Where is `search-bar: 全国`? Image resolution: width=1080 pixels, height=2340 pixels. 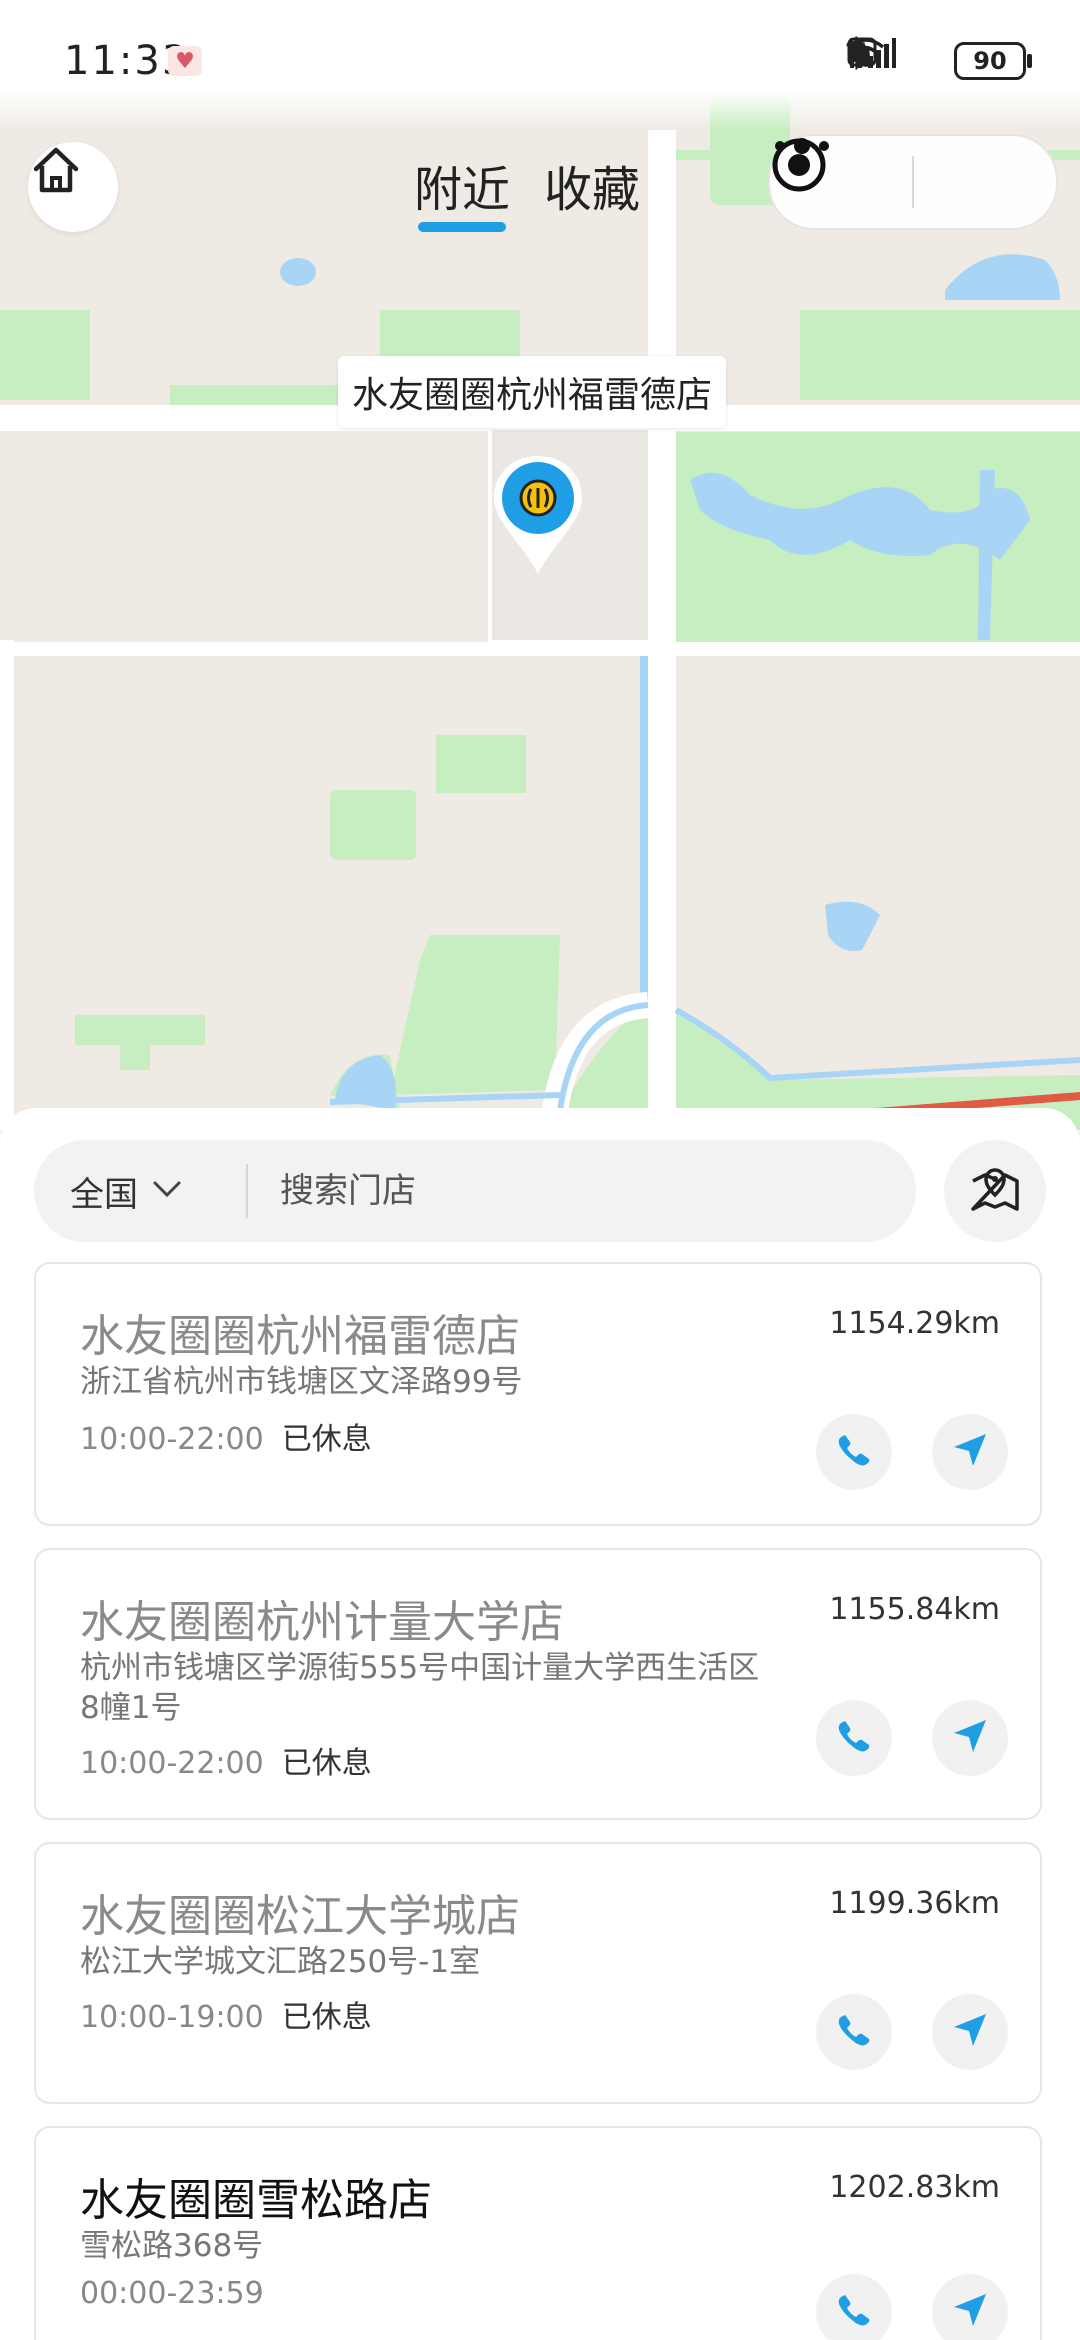 search-bar: 全国 is located at coordinates (475, 1191).